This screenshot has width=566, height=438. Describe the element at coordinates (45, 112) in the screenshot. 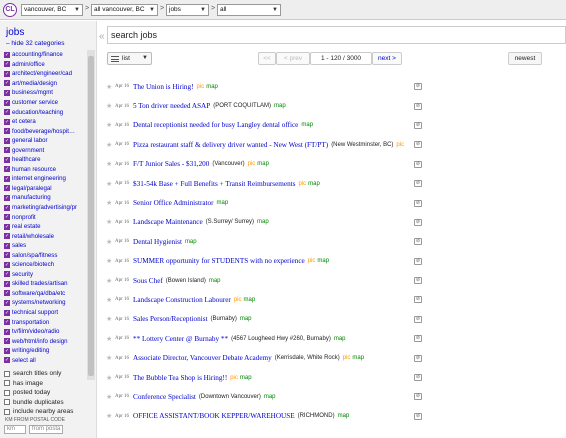

I see `category-item: ✓ education/teaching` at that location.